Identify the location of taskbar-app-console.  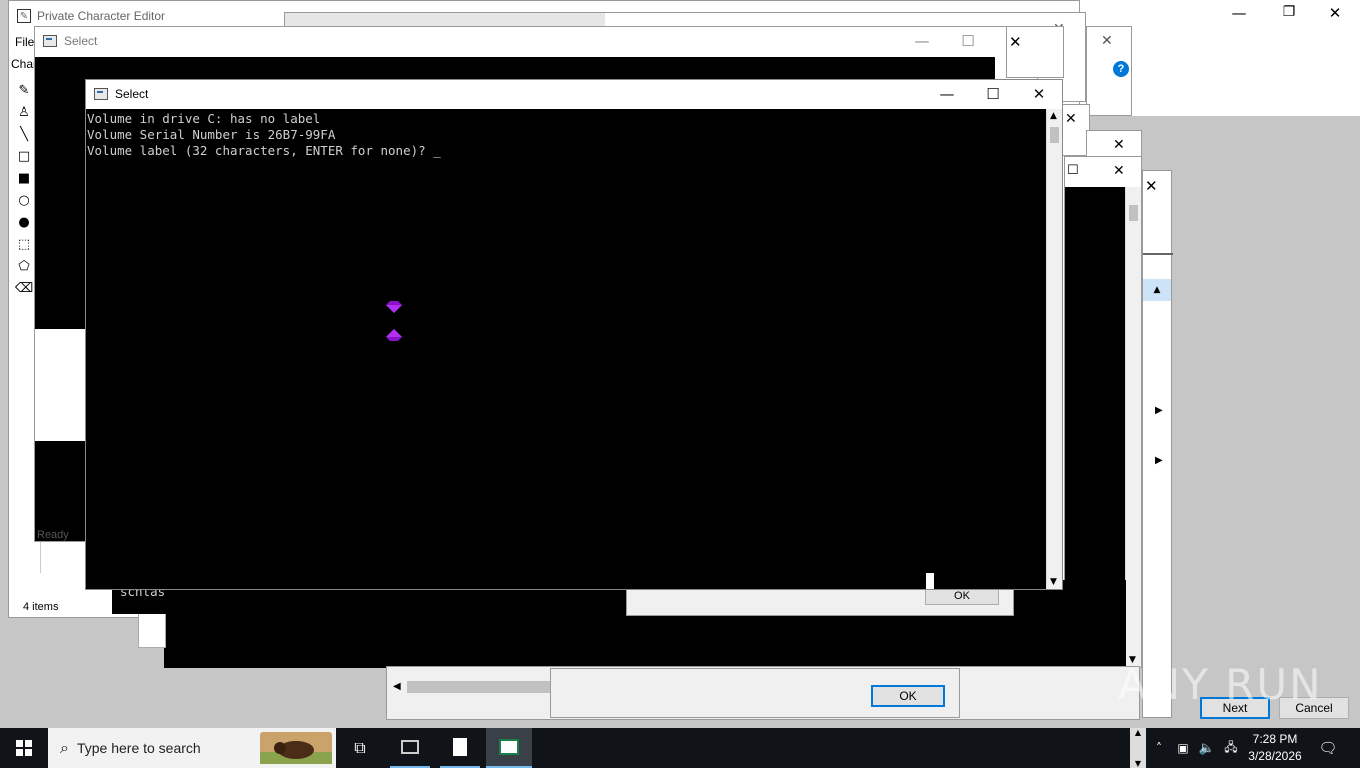
(410, 748).